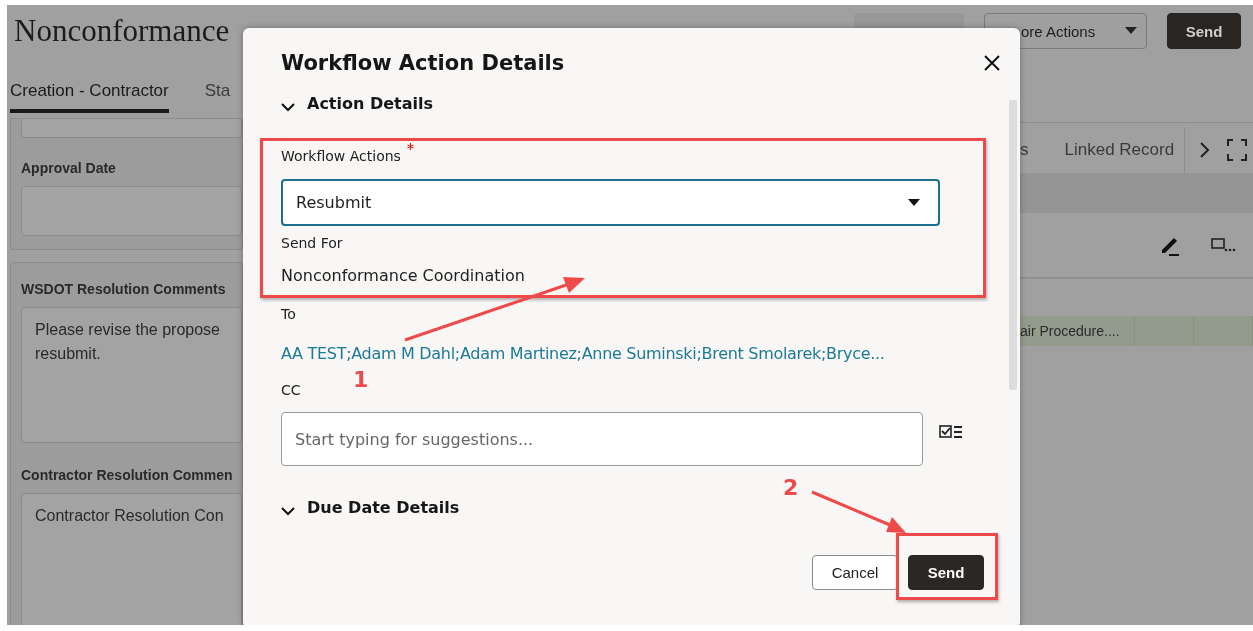  What do you see at coordinates (1013, 245) in the screenshot?
I see `scrollbar` at bounding box center [1013, 245].